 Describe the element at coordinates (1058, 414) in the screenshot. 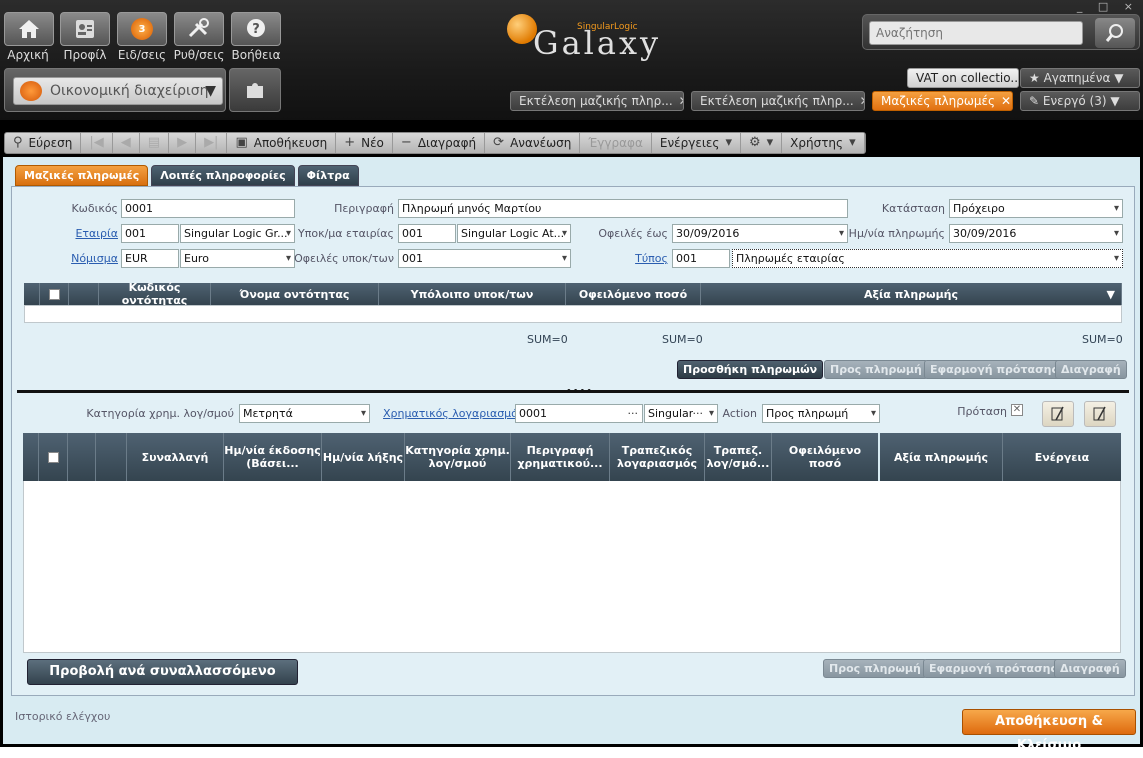

I see `mark-button` at that location.